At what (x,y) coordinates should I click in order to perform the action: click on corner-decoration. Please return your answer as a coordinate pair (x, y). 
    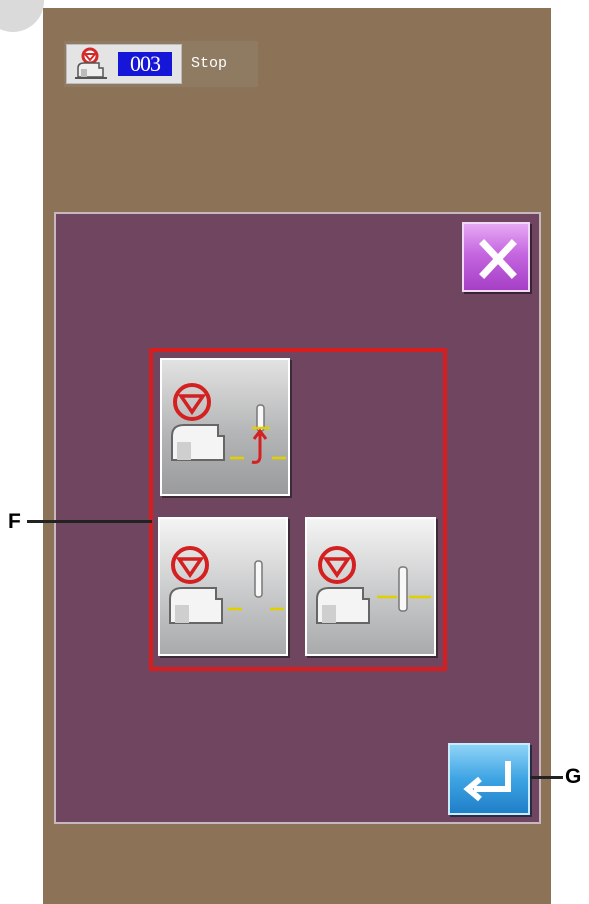
    Looking at the image, I should click on (22, 16).